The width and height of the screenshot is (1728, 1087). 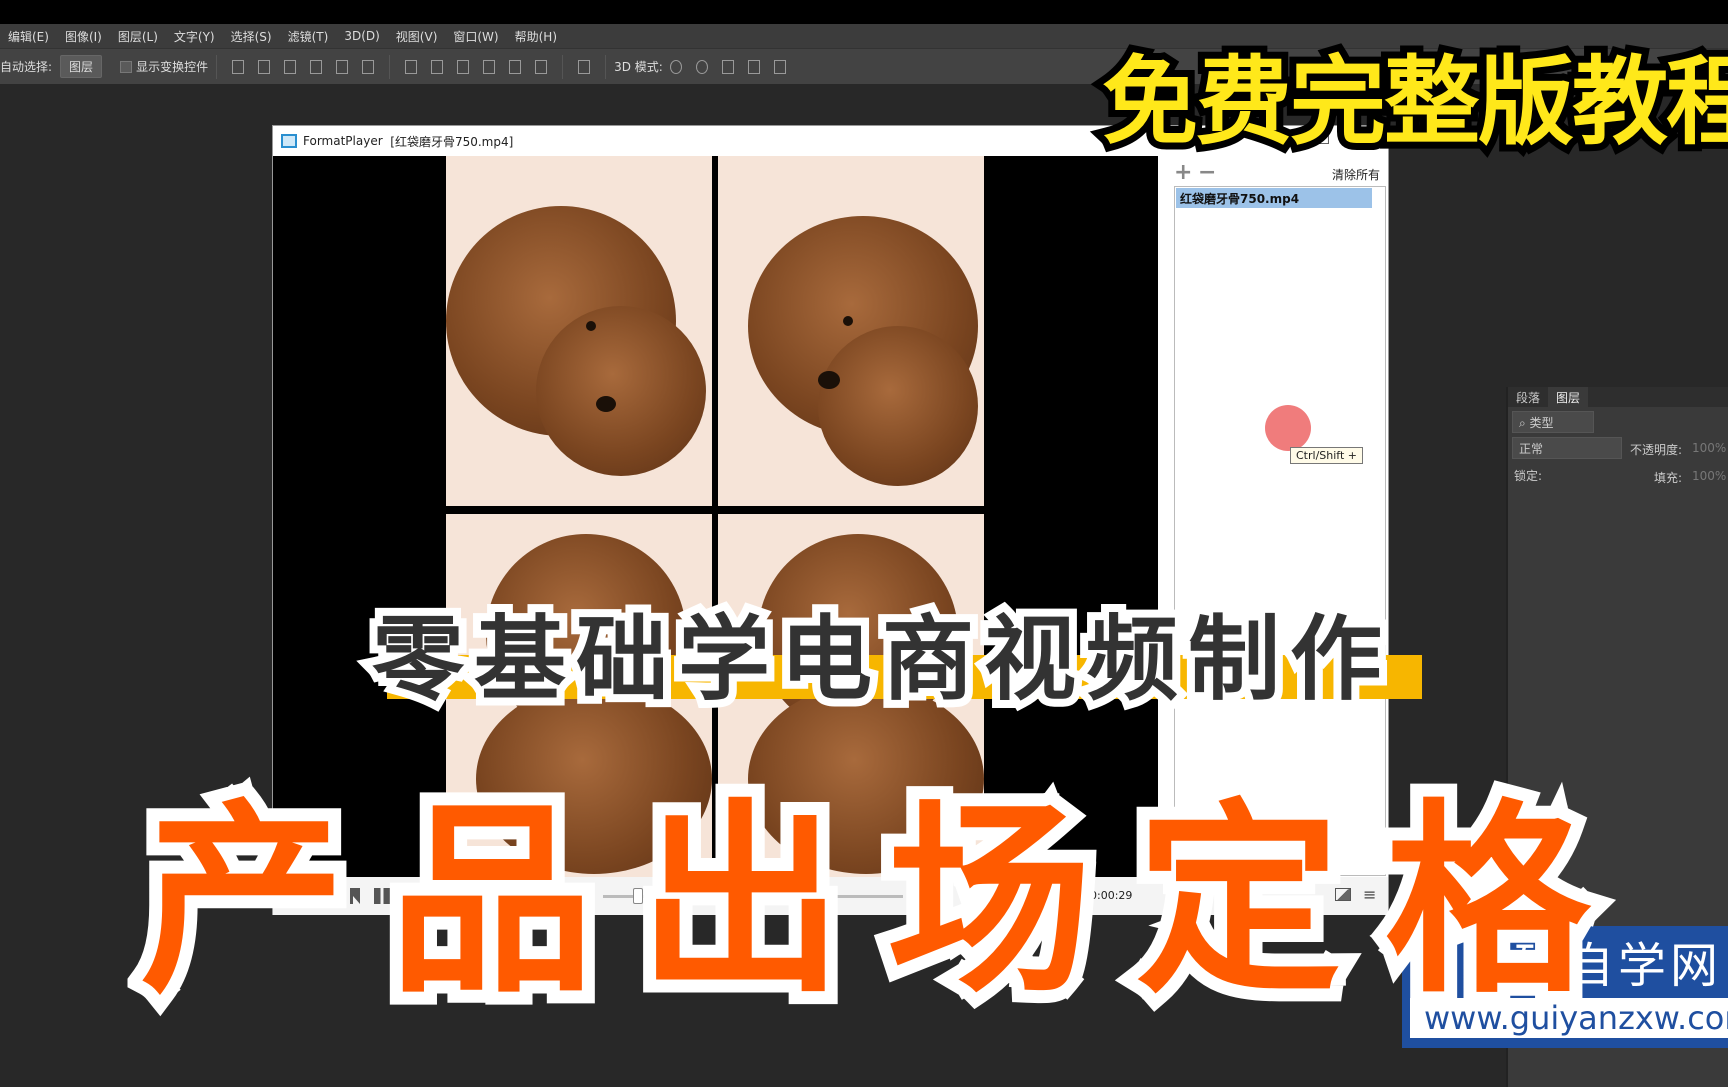 I want to click on show-transform-checkbox, so click(x=126, y=66).